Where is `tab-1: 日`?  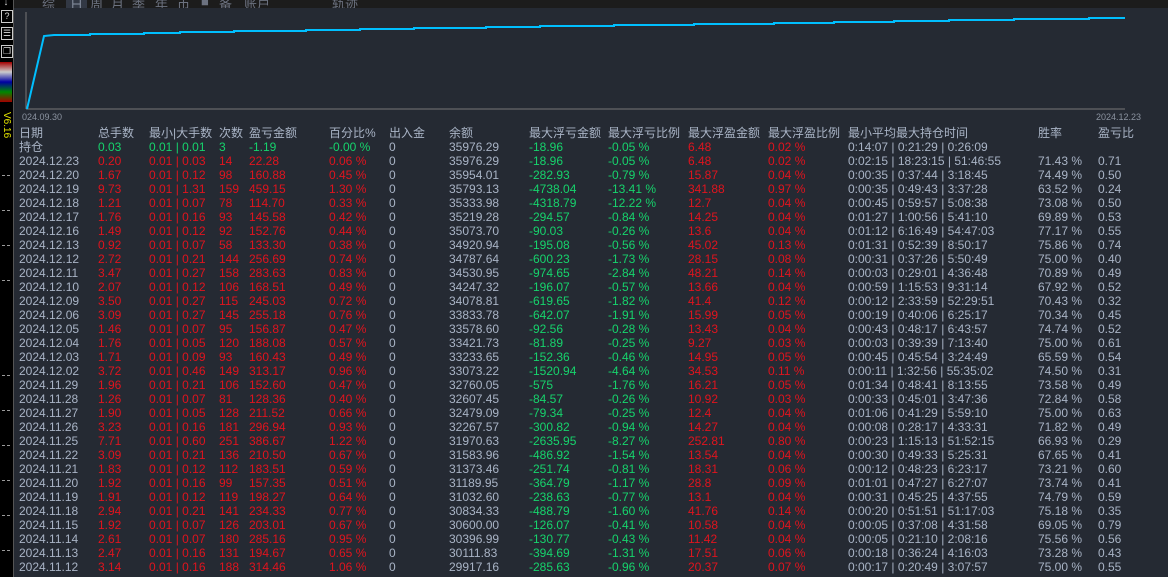 tab-1: 日 is located at coordinates (77, 4).